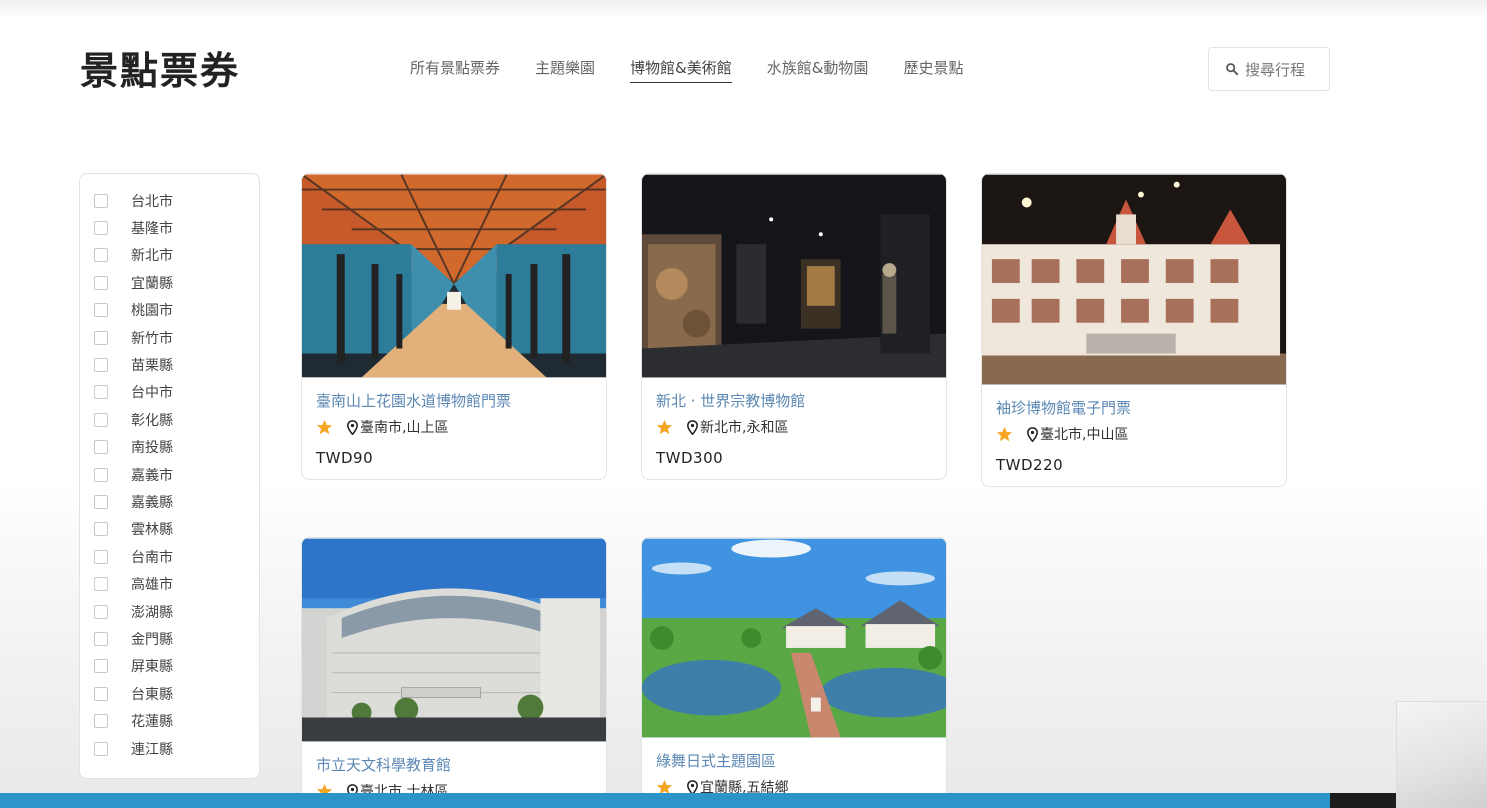 The height and width of the screenshot is (808, 1487). Describe the element at coordinates (565, 70) in the screenshot. I see `nav-item-theme-parks: 主題樂園` at that location.